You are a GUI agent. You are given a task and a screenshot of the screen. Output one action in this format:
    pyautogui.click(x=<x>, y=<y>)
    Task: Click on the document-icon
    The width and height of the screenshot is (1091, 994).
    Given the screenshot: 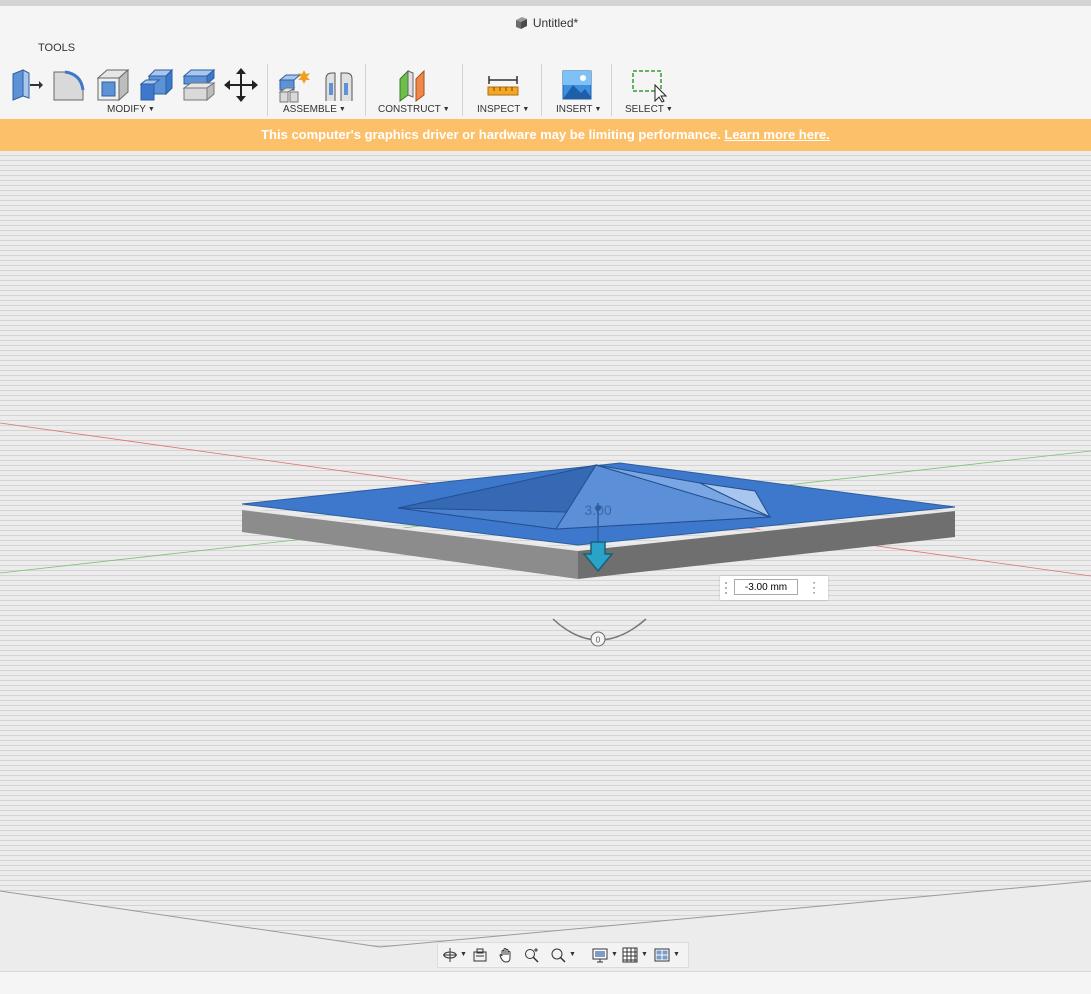 What is the action you would take?
    pyautogui.click(x=521, y=23)
    